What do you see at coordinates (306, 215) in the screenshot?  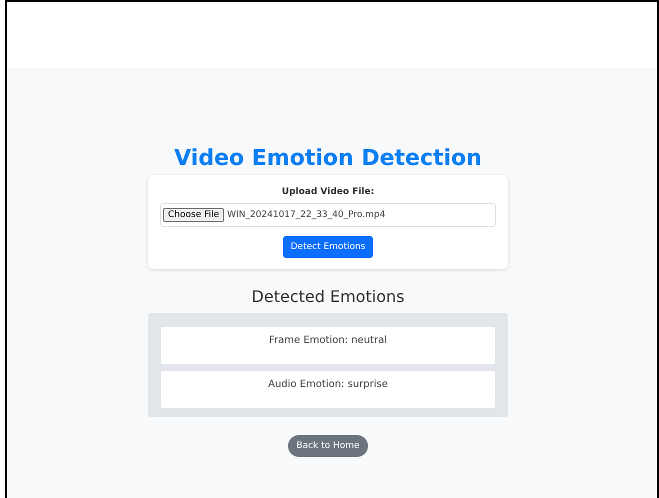 I see `file-name: WIN_20241017_22_33_40_Pro.mp4` at bounding box center [306, 215].